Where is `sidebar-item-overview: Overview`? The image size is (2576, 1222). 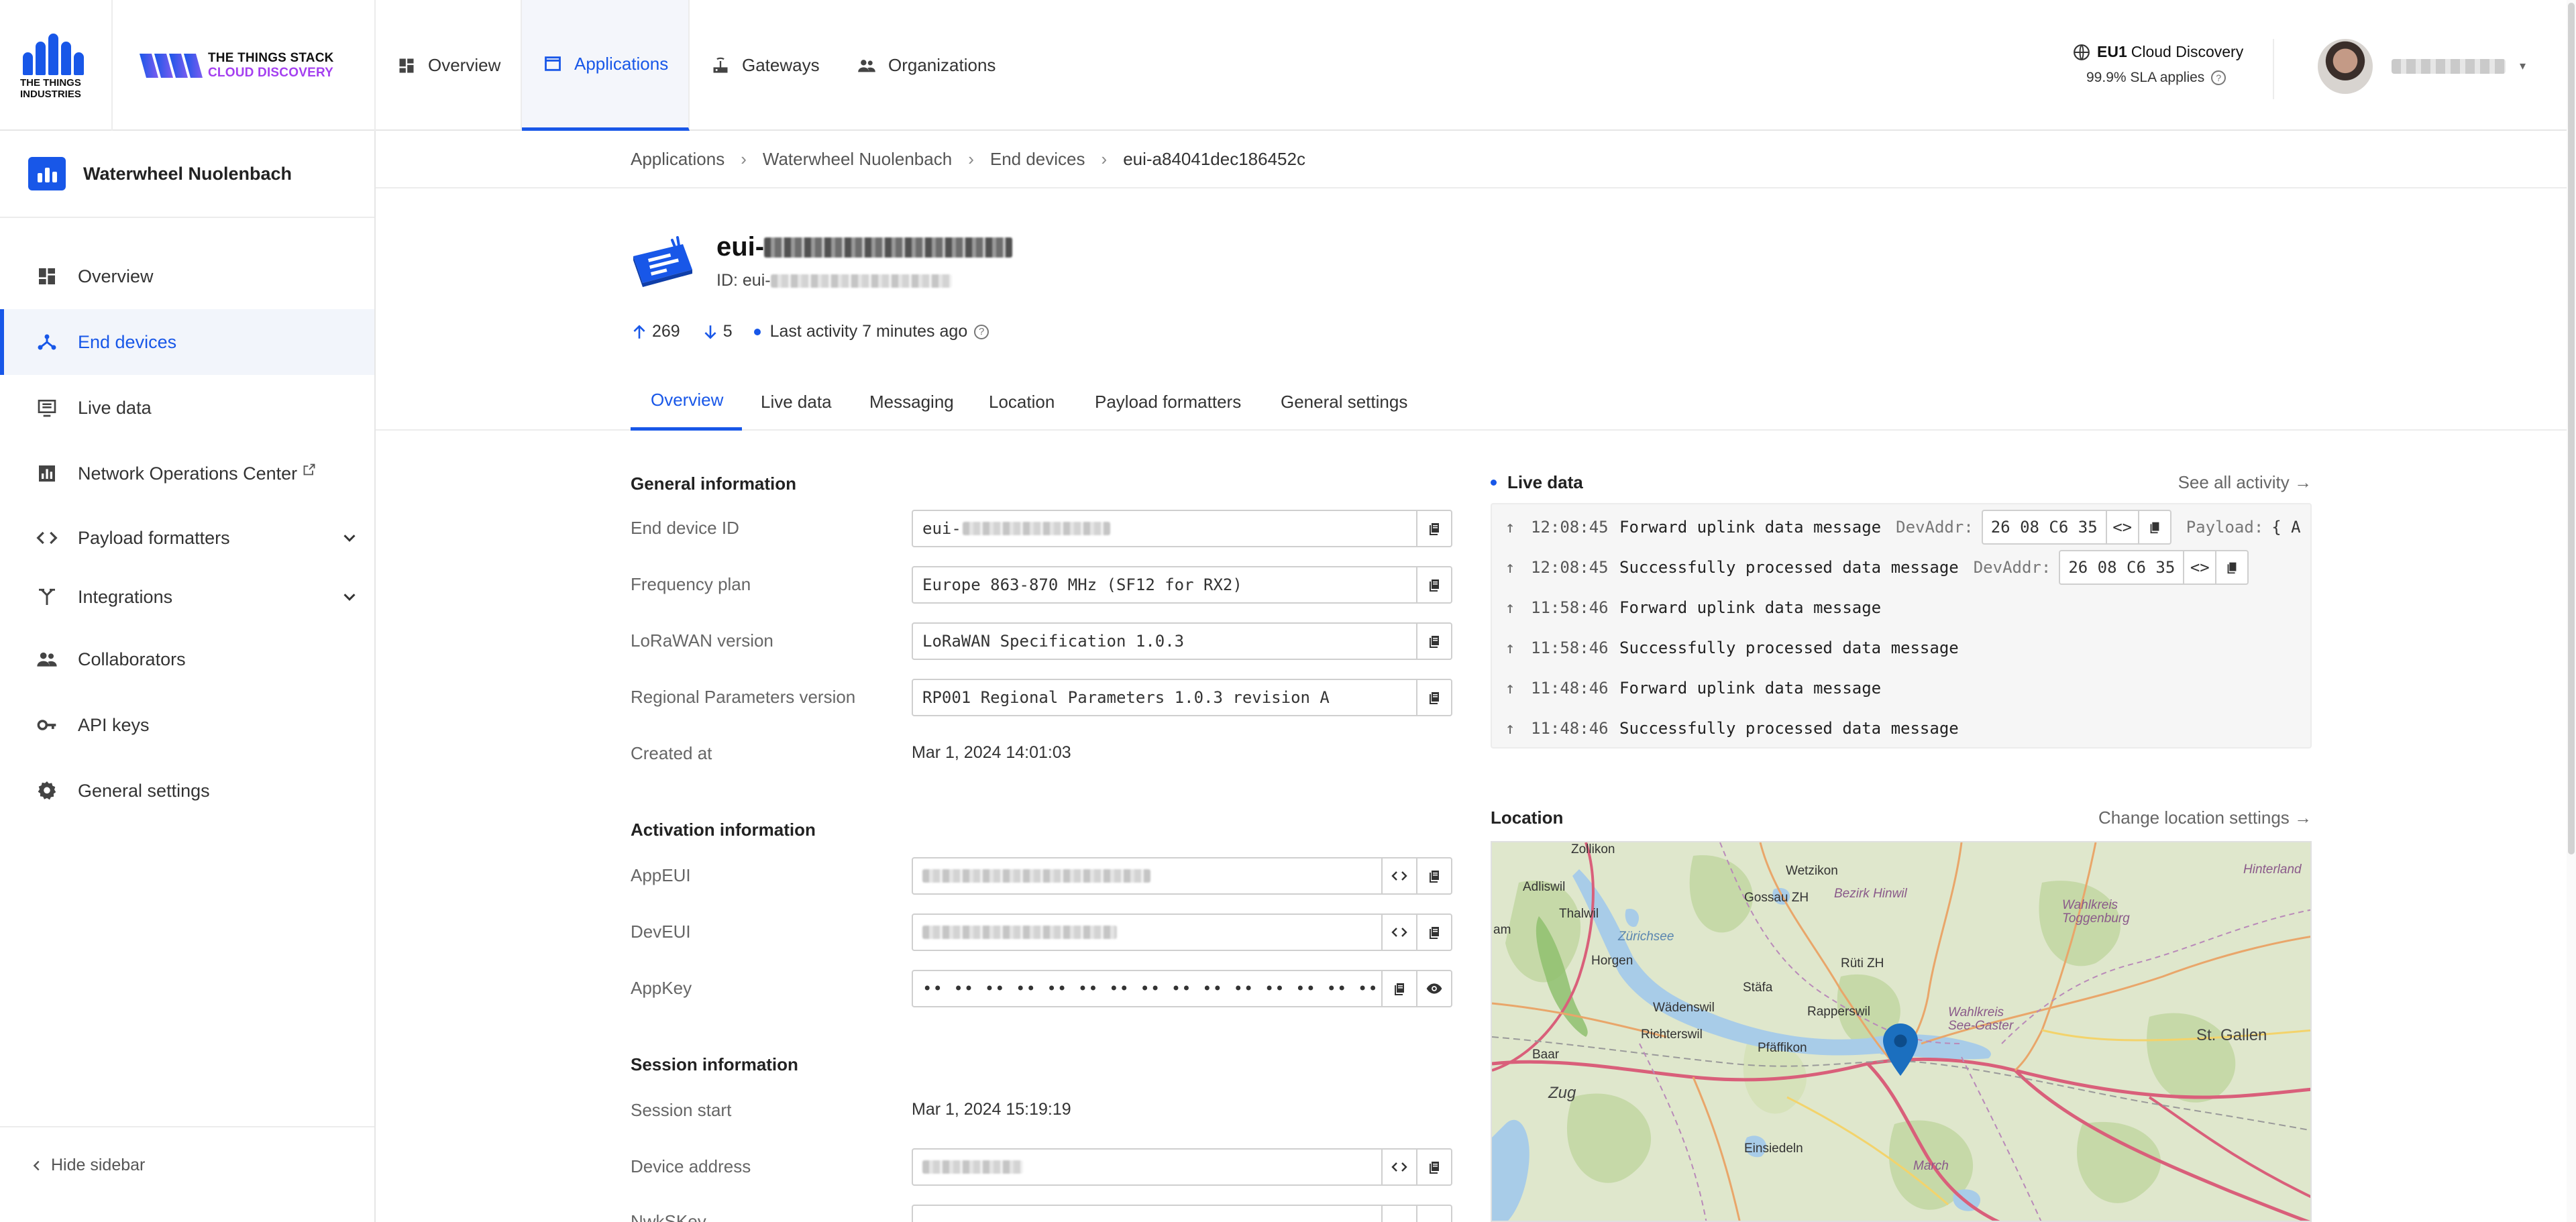 sidebar-item-overview: Overview is located at coordinates (187, 276).